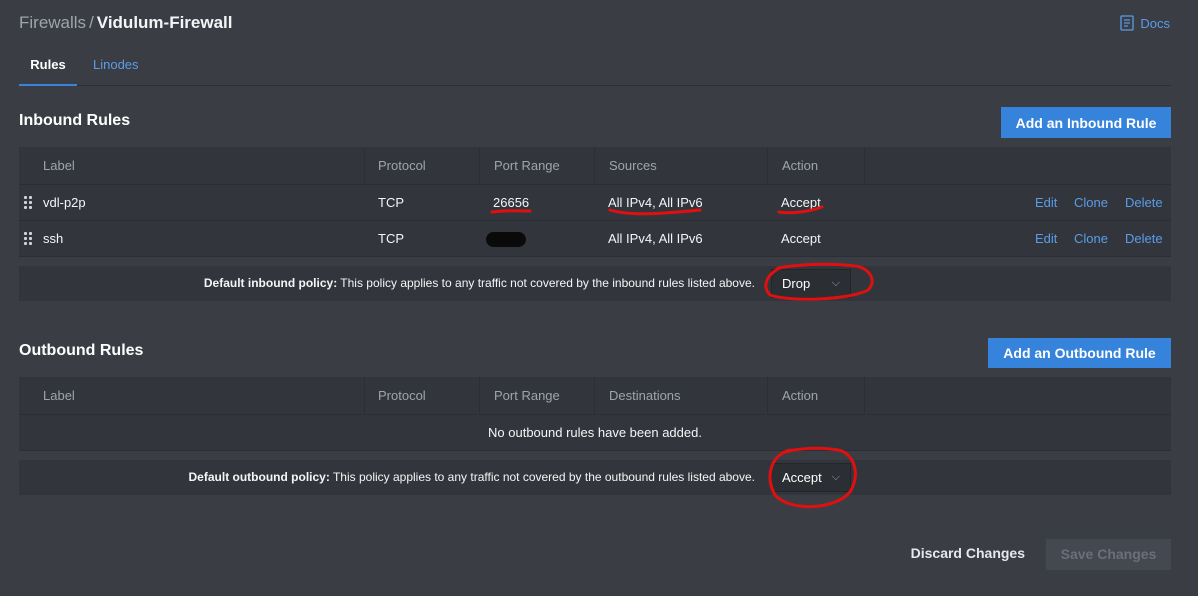 This screenshot has height=596, width=1198. What do you see at coordinates (511, 202) in the screenshot?
I see `rule-port-range: 26656` at bounding box center [511, 202].